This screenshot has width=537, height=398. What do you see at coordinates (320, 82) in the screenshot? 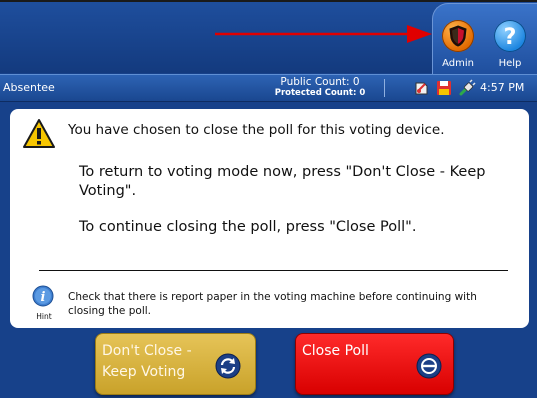
I see `public-count: Public Count: 0` at bounding box center [320, 82].